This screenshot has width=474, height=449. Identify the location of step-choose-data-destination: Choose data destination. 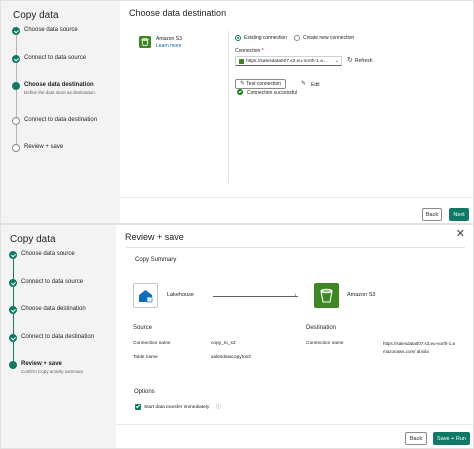
(58, 312).